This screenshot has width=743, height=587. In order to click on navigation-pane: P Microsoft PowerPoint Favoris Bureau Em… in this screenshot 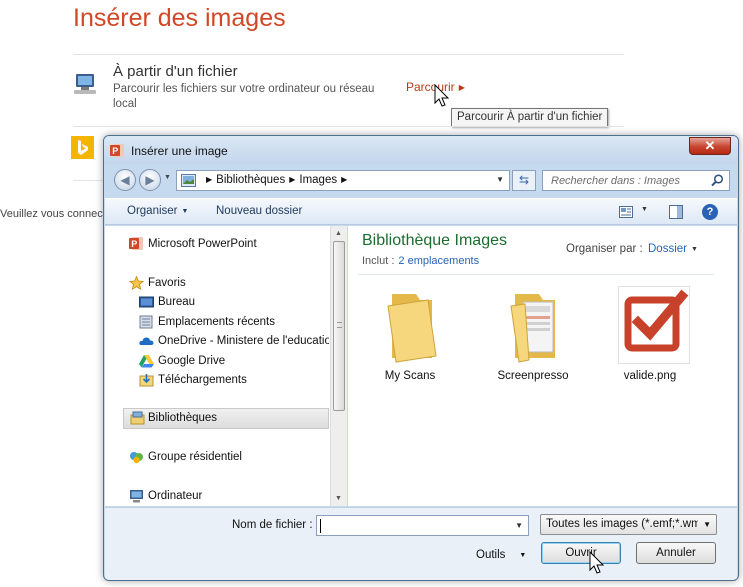, I will do `click(217, 366)`.